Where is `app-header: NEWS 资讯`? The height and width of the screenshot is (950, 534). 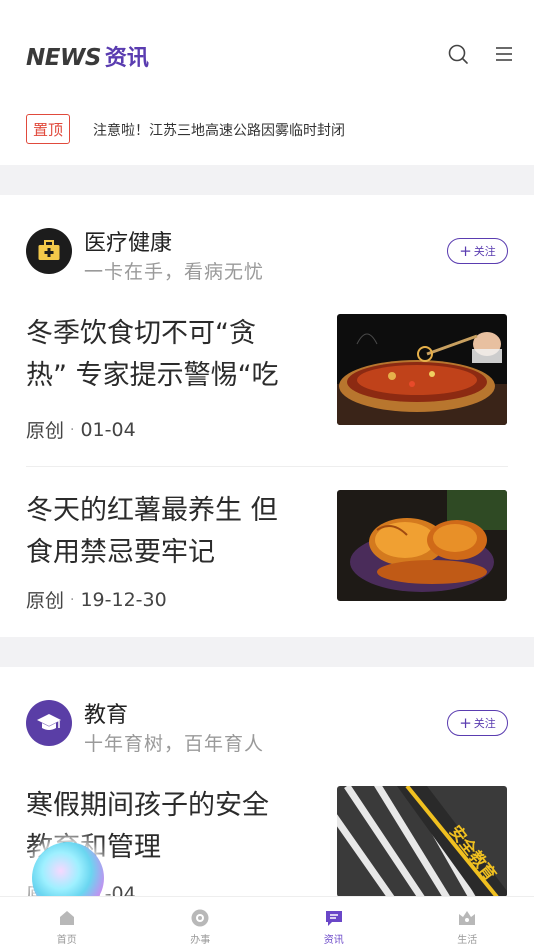
app-header: NEWS 资讯 is located at coordinates (267, 50).